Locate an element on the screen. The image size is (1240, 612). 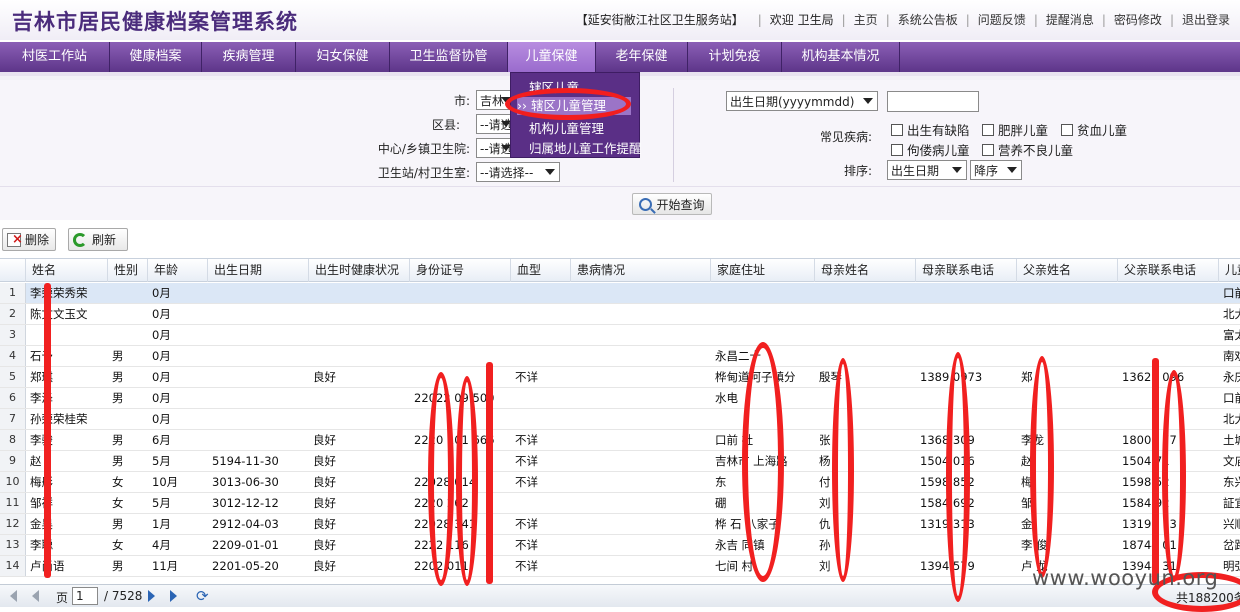
table-row: 5 郑琪 男 0月 良好 不详 桦甸道河子镇分 殷琴 1389 0973 郑 13620 096 永庆 is located at coordinates (620, 377).